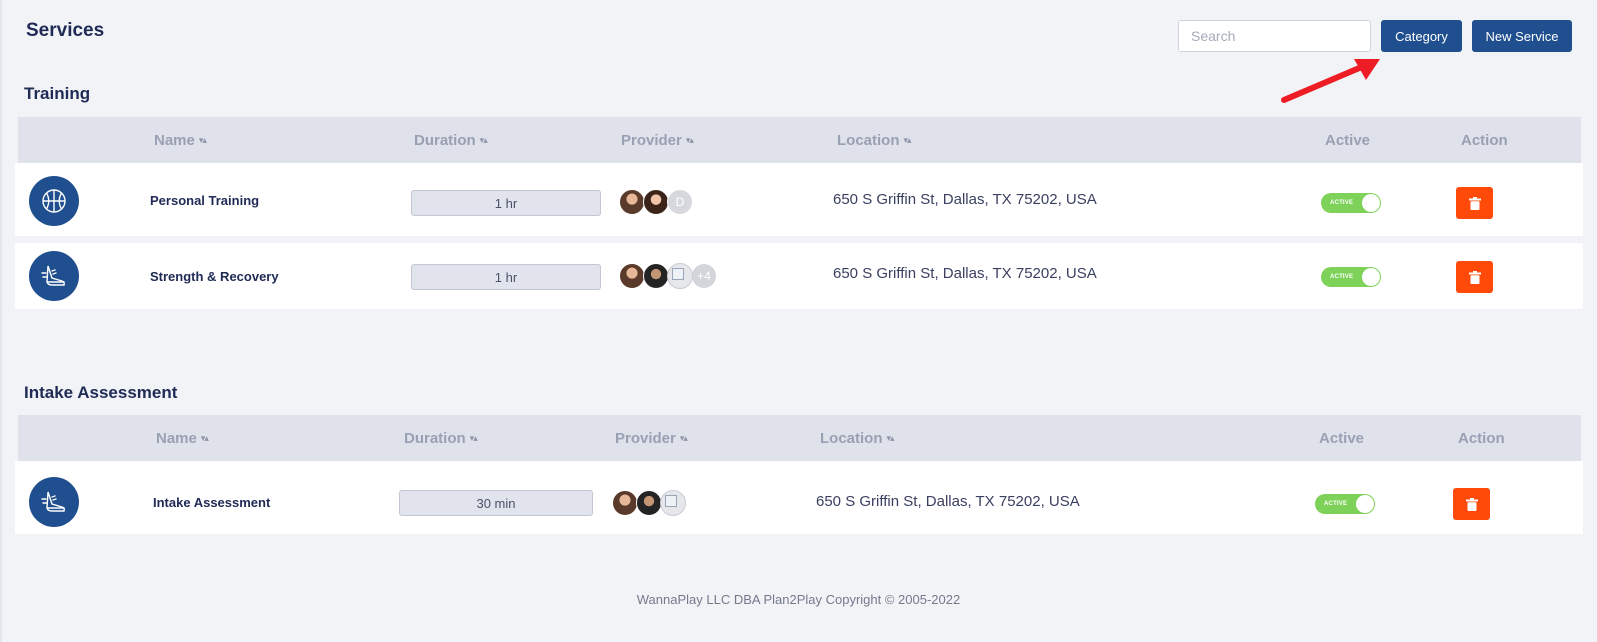  Describe the element at coordinates (704, 276) in the screenshot. I see `more-providers-badge: +4` at that location.